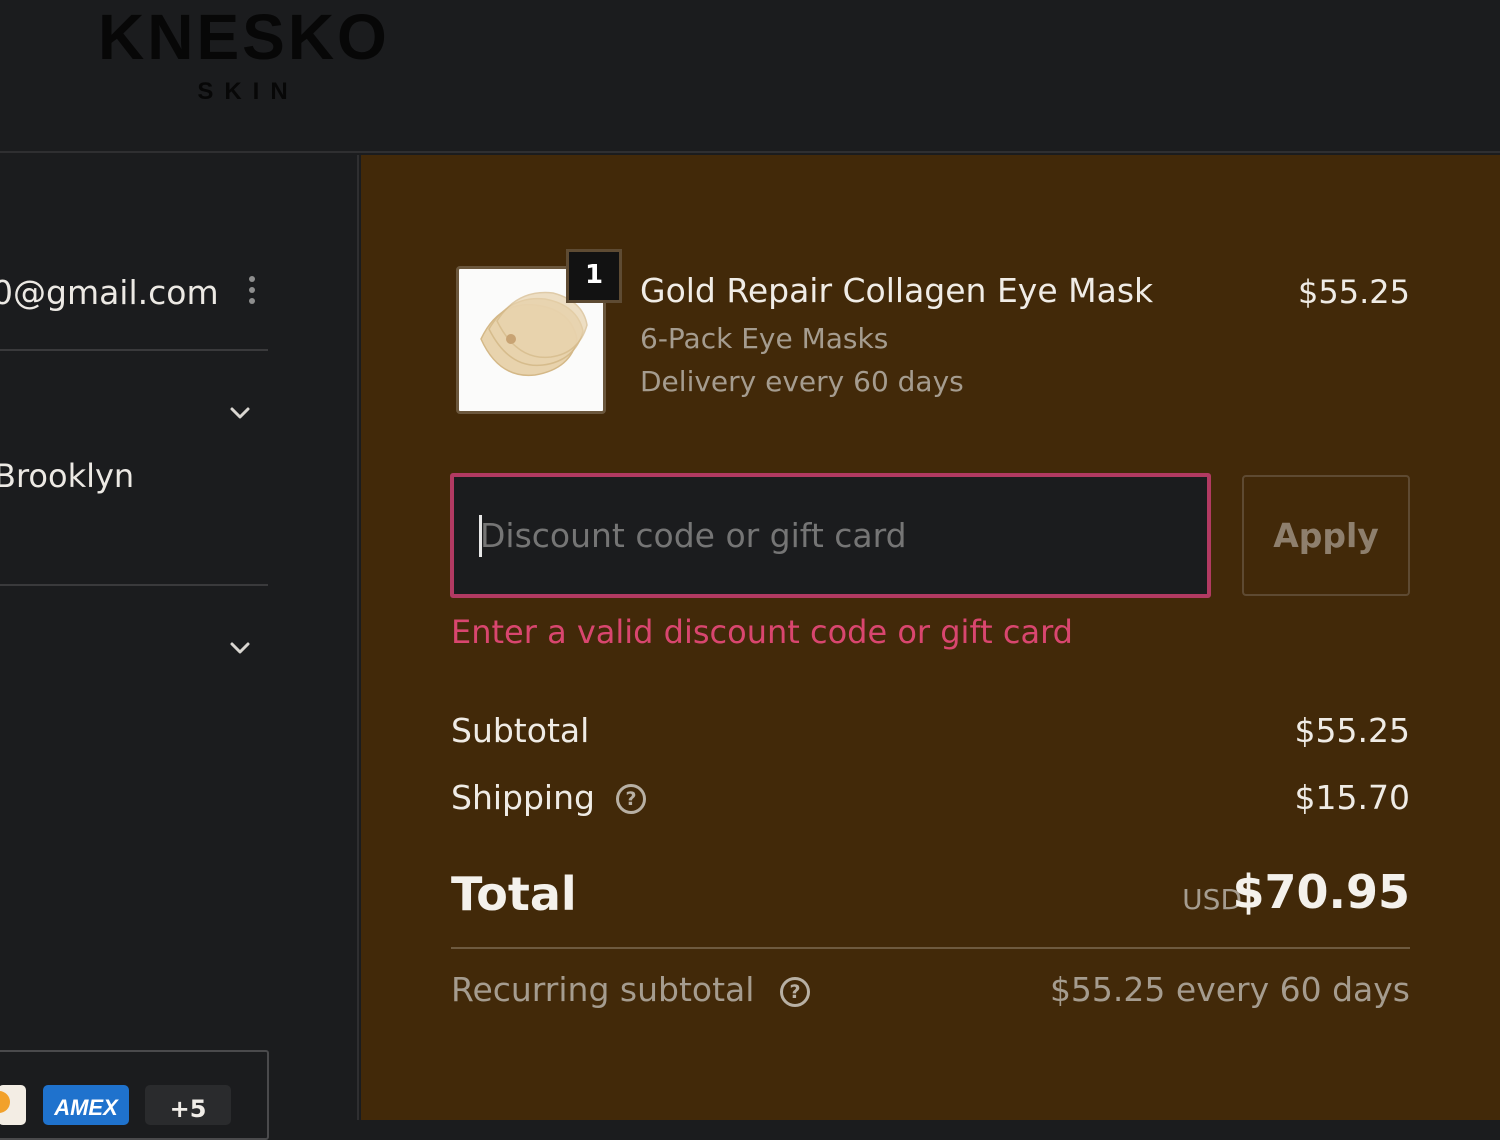  Describe the element at coordinates (830, 535) in the screenshot. I see `discount-code-input` at that location.